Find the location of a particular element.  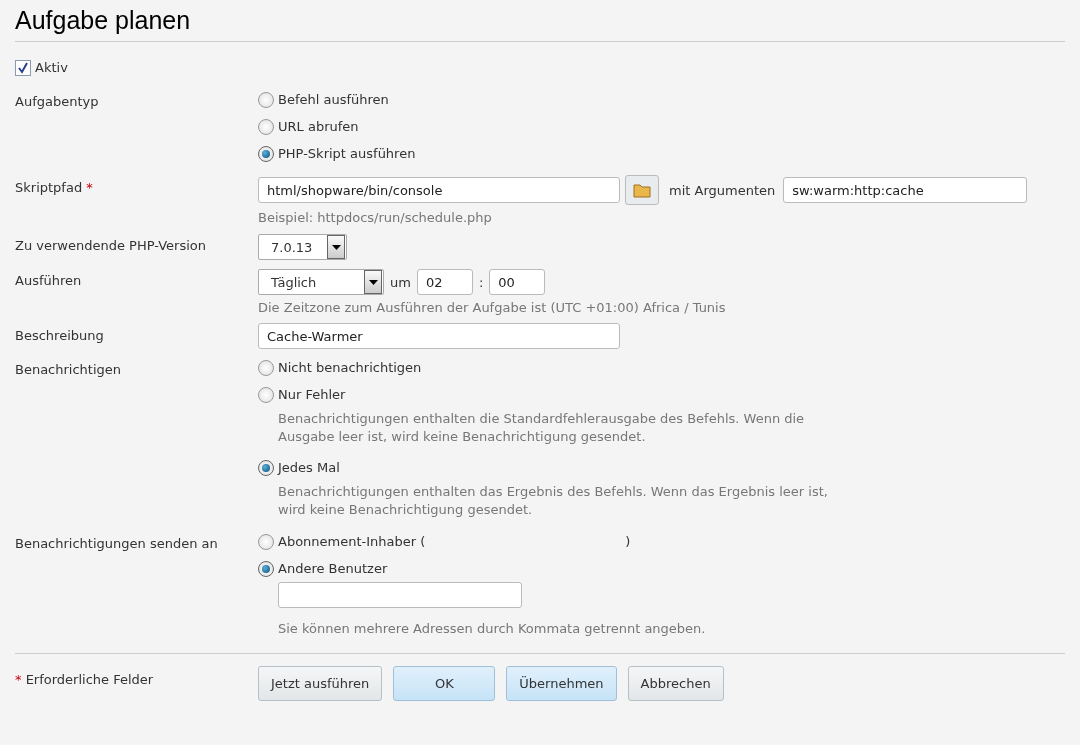

field-label: Benachrichtigungen senden an is located at coordinates (116, 543).